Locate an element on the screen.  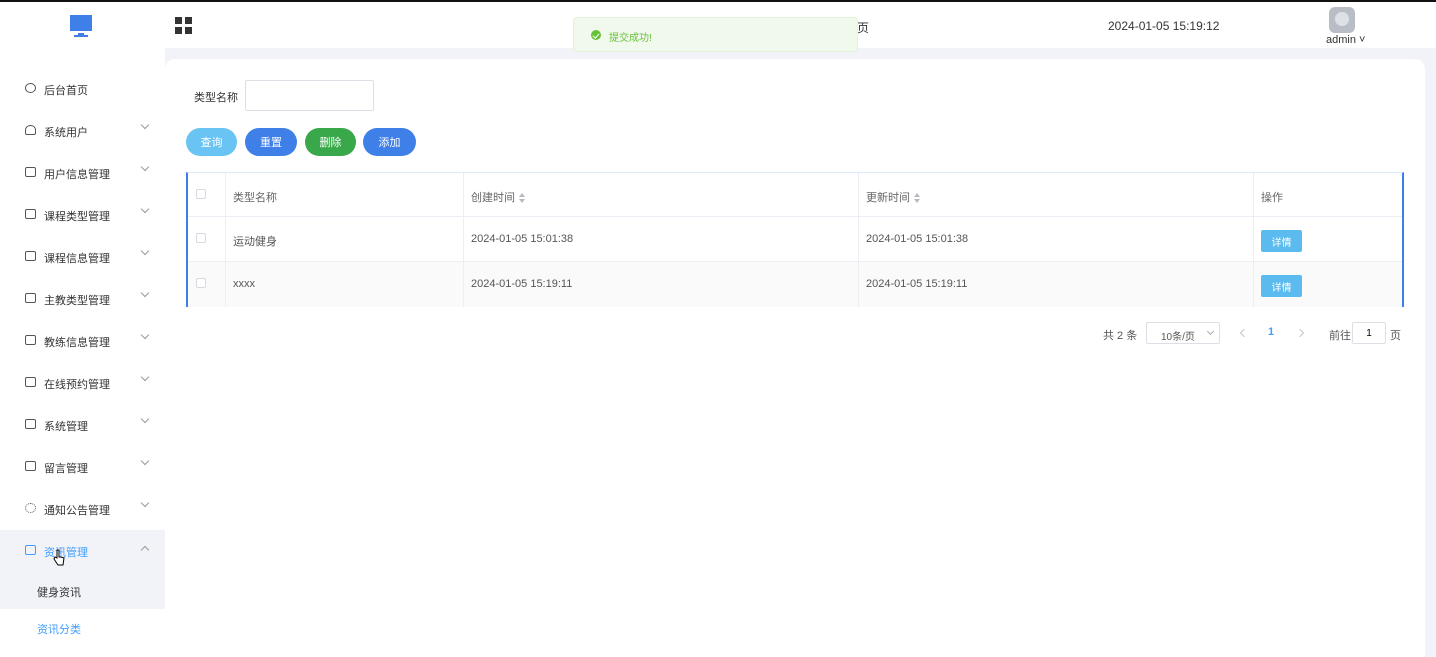
select-all-checkbox is located at coordinates (201, 194).